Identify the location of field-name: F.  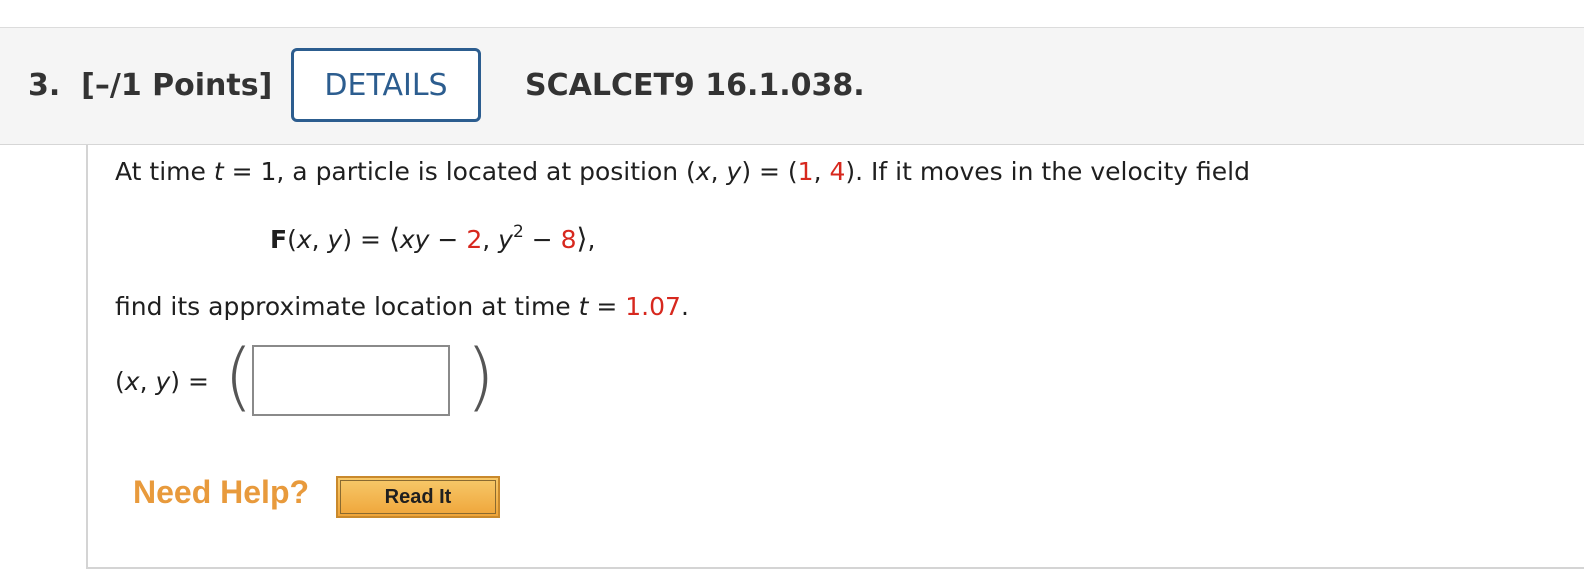
(279, 239).